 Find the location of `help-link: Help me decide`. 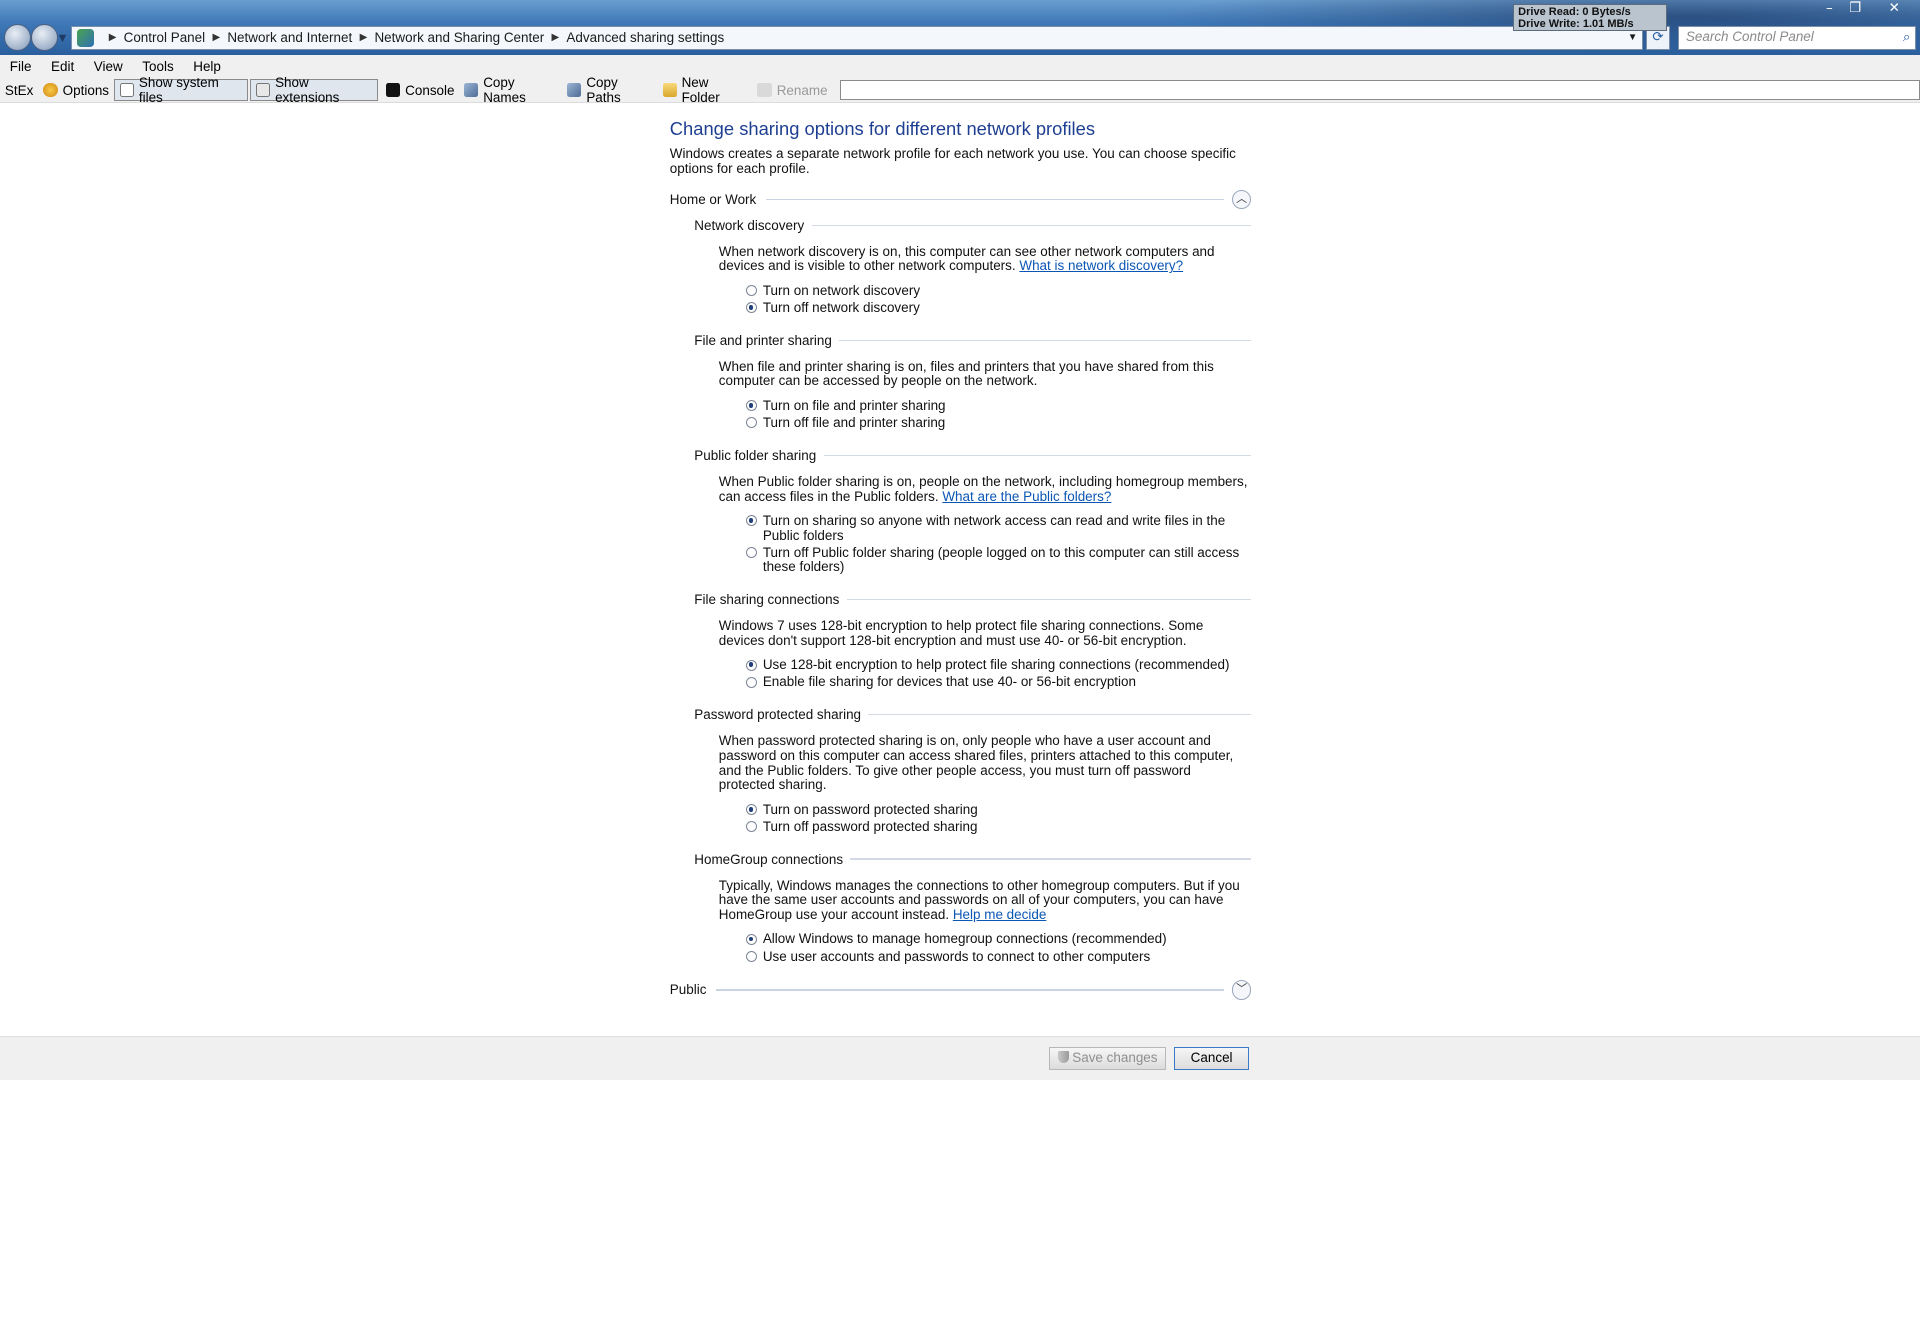

help-link: Help me decide is located at coordinates (999, 914).